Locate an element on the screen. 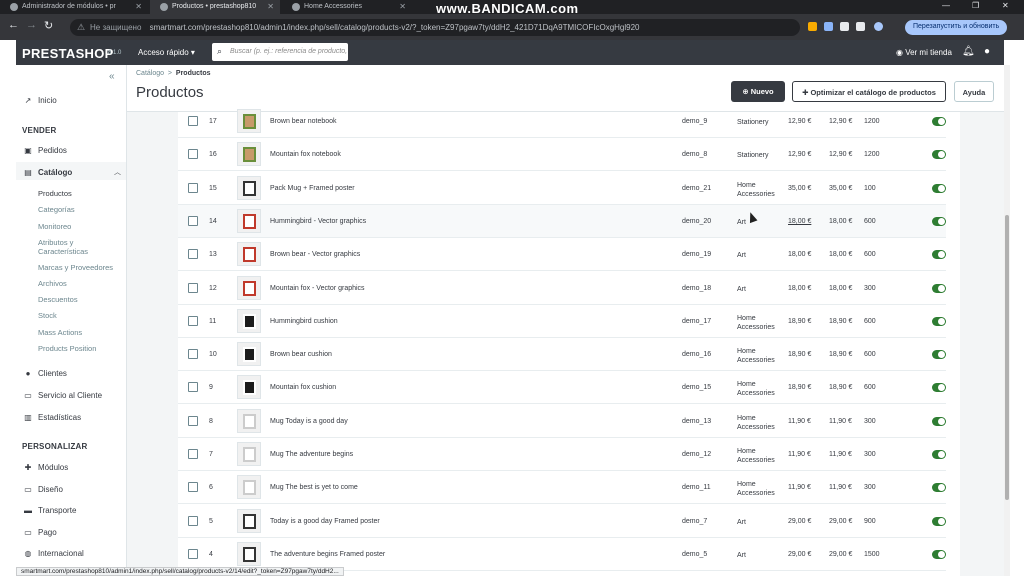  sidebar-subitem-products-position: Products Position is located at coordinates (67, 348).